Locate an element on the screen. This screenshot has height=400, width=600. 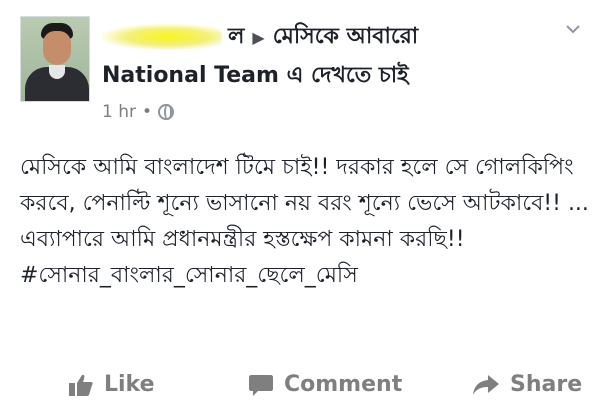
author-avatar is located at coordinates (55, 59).